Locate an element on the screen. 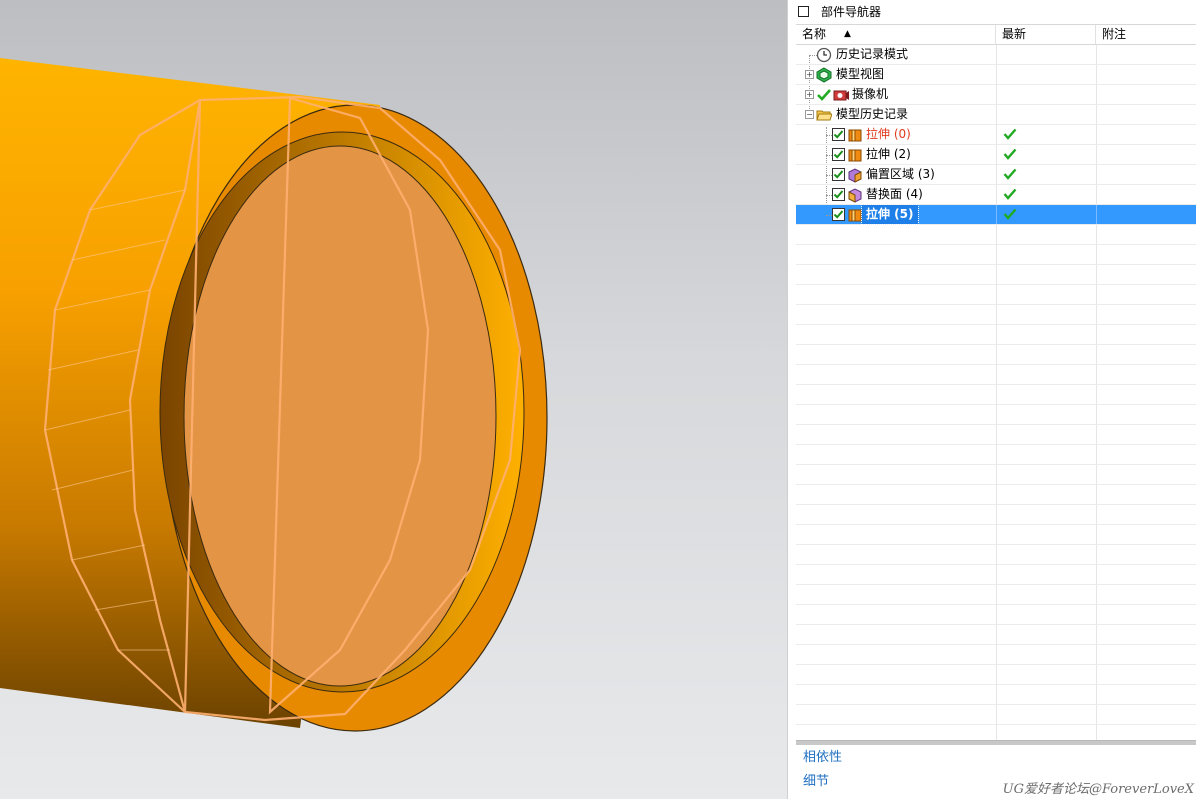  camera-icon is located at coordinates (841, 95).